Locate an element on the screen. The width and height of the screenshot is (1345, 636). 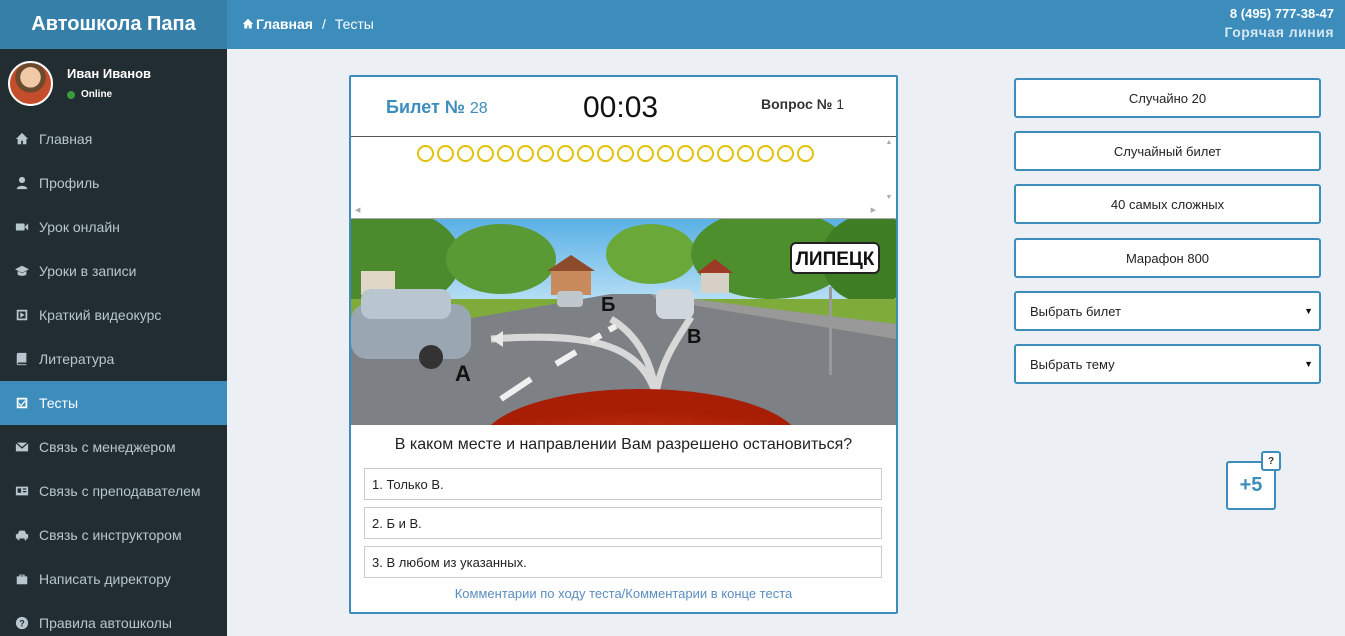
user-status: Online is located at coordinates (109, 94).